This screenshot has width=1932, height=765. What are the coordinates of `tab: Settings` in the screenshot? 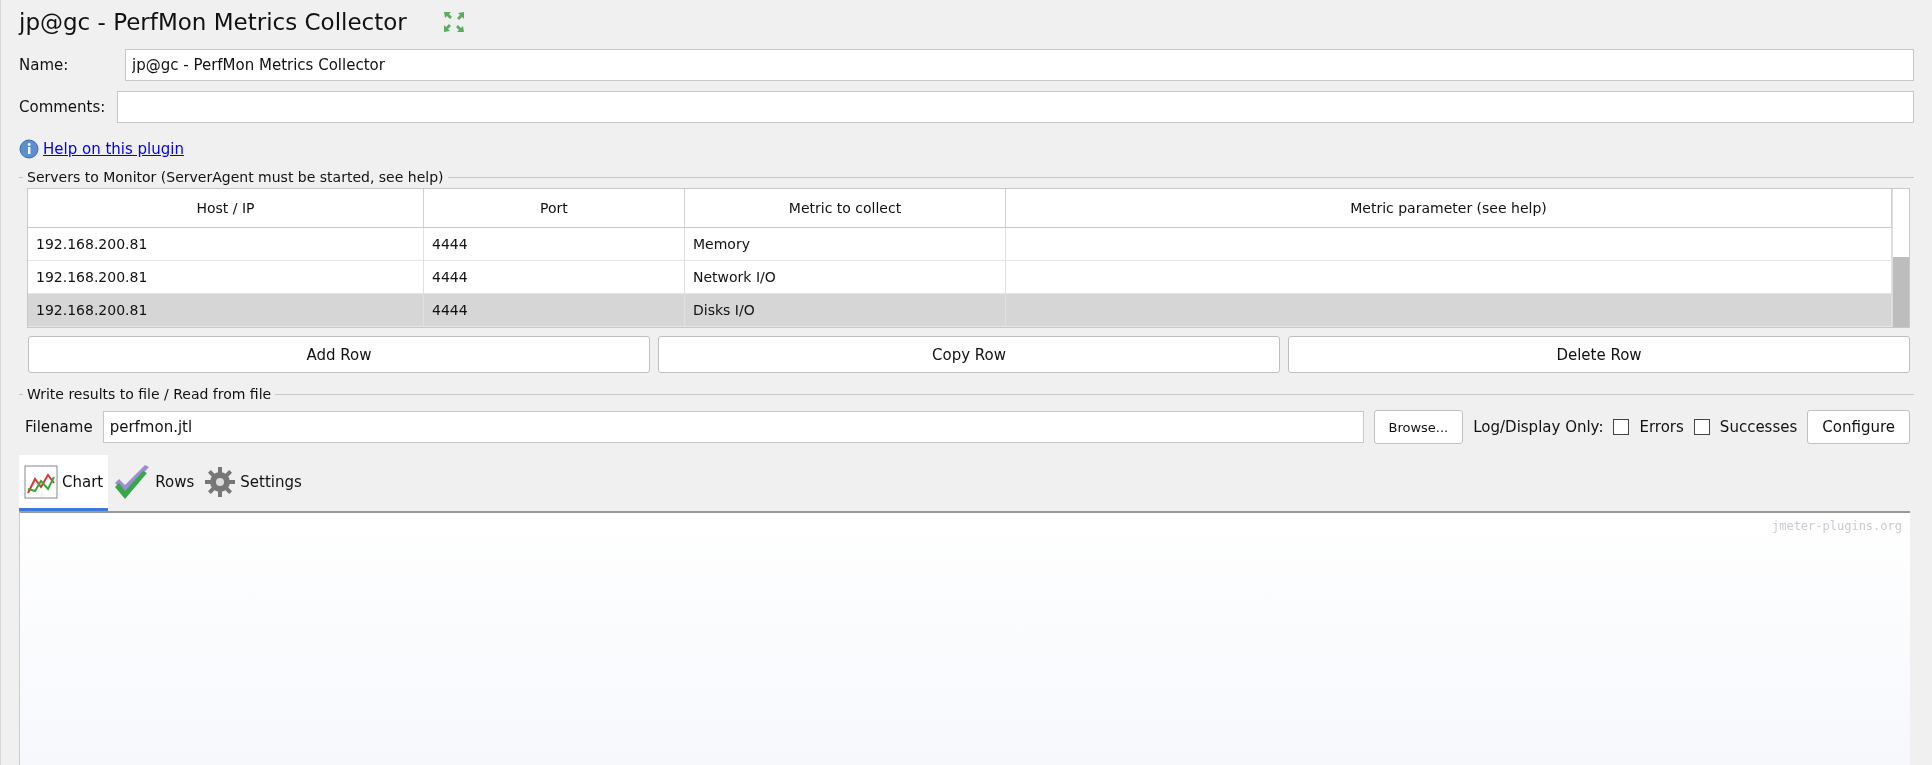 It's located at (253, 483).